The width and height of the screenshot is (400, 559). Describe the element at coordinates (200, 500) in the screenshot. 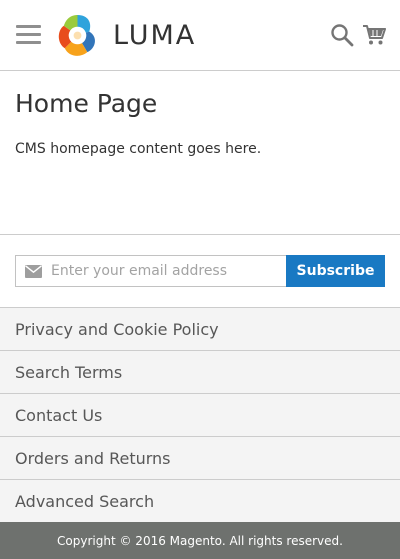

I see `footer-link-item: Advanced Search` at that location.